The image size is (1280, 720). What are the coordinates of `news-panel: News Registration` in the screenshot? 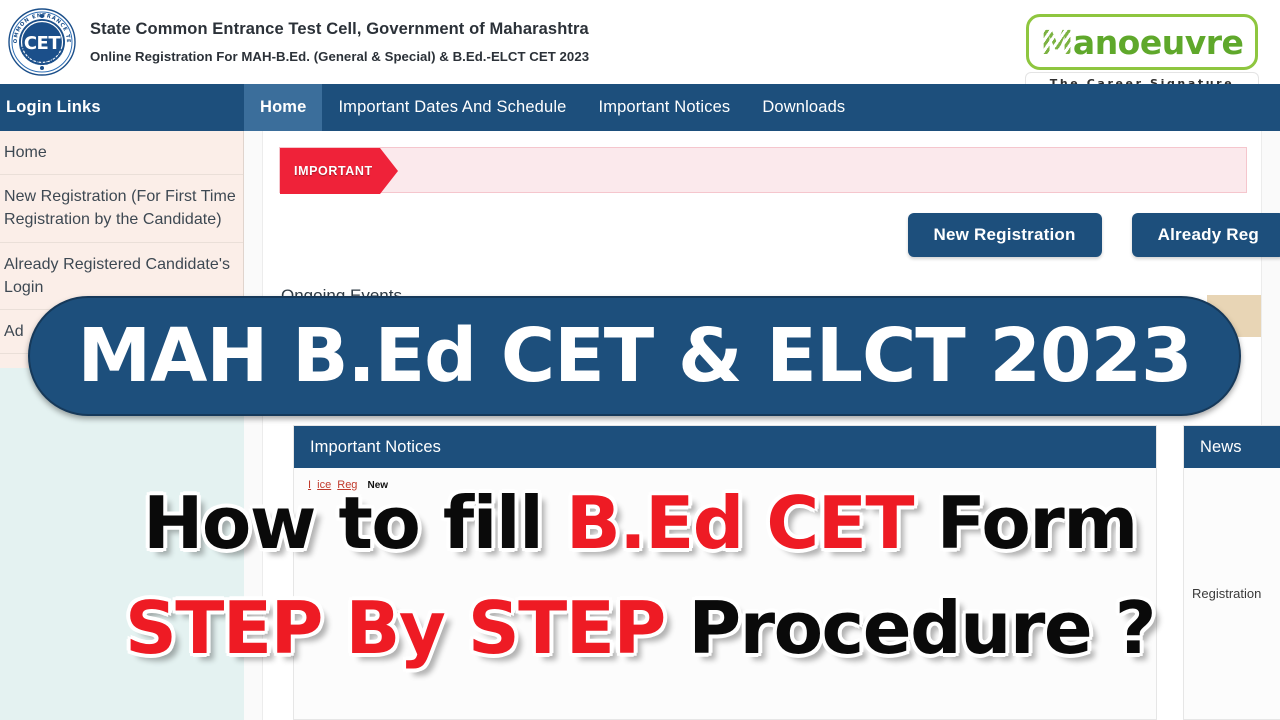 It's located at (1231, 572).